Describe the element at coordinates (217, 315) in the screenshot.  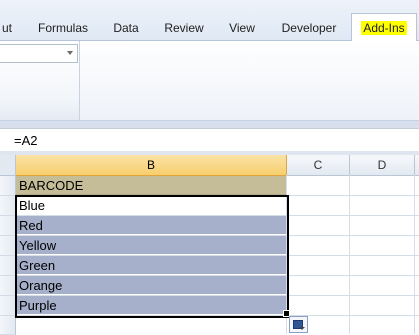
I see `gridline` at that location.